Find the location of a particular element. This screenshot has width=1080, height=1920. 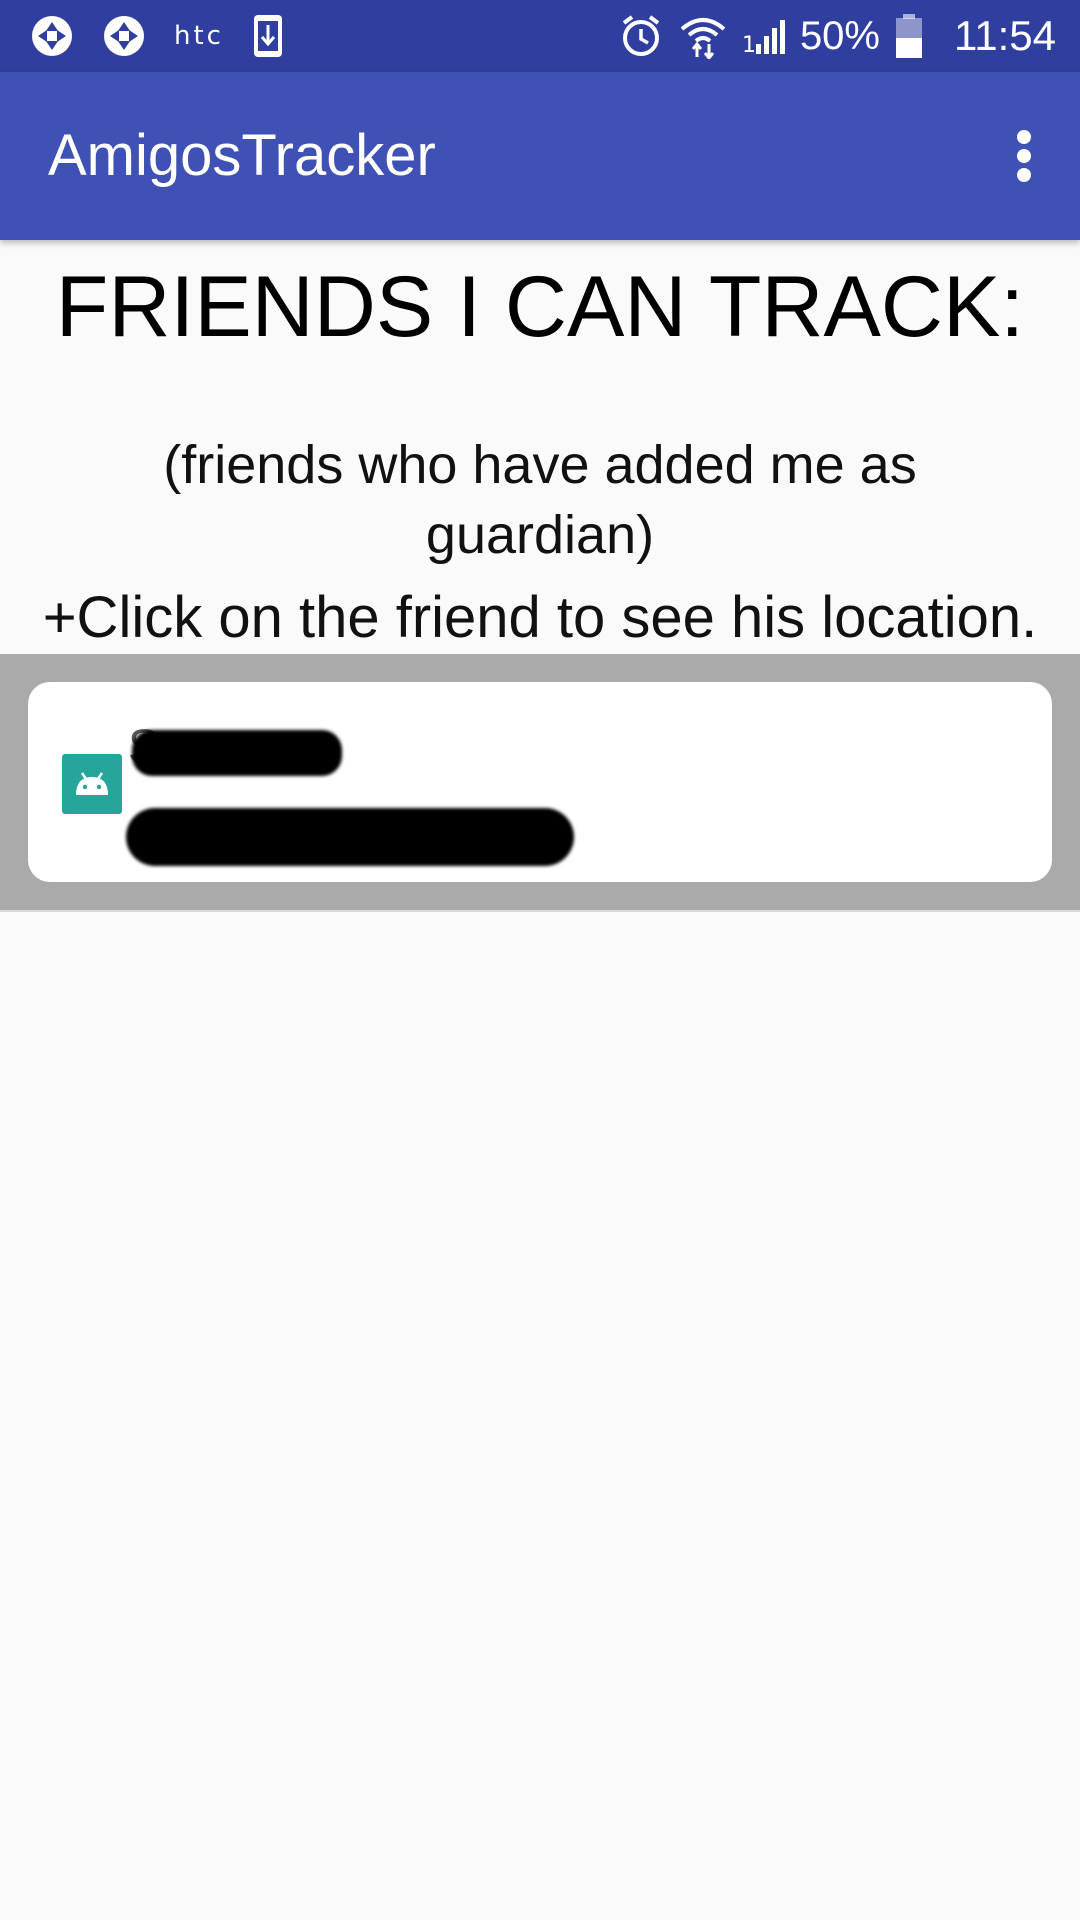

android-icon is located at coordinates (92, 784).